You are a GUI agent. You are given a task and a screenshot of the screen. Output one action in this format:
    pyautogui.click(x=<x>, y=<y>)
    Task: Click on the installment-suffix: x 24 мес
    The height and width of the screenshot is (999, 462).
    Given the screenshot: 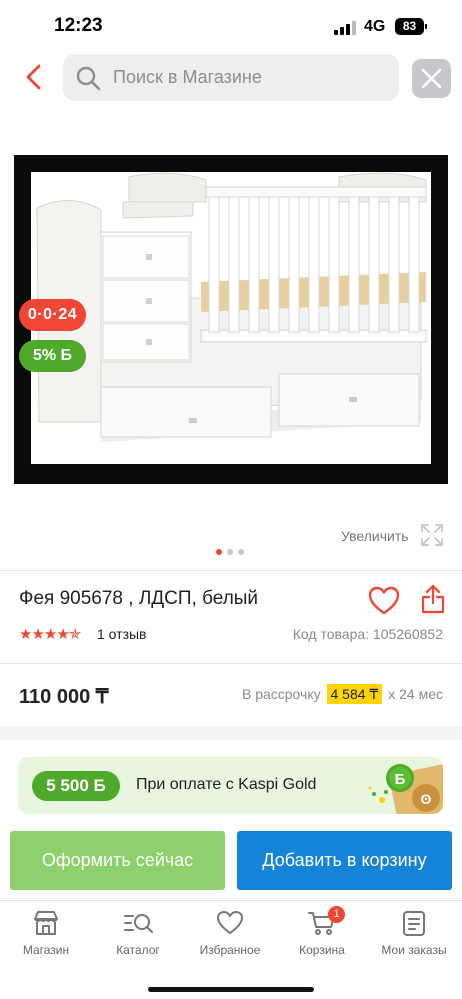 What is the action you would take?
    pyautogui.click(x=415, y=694)
    